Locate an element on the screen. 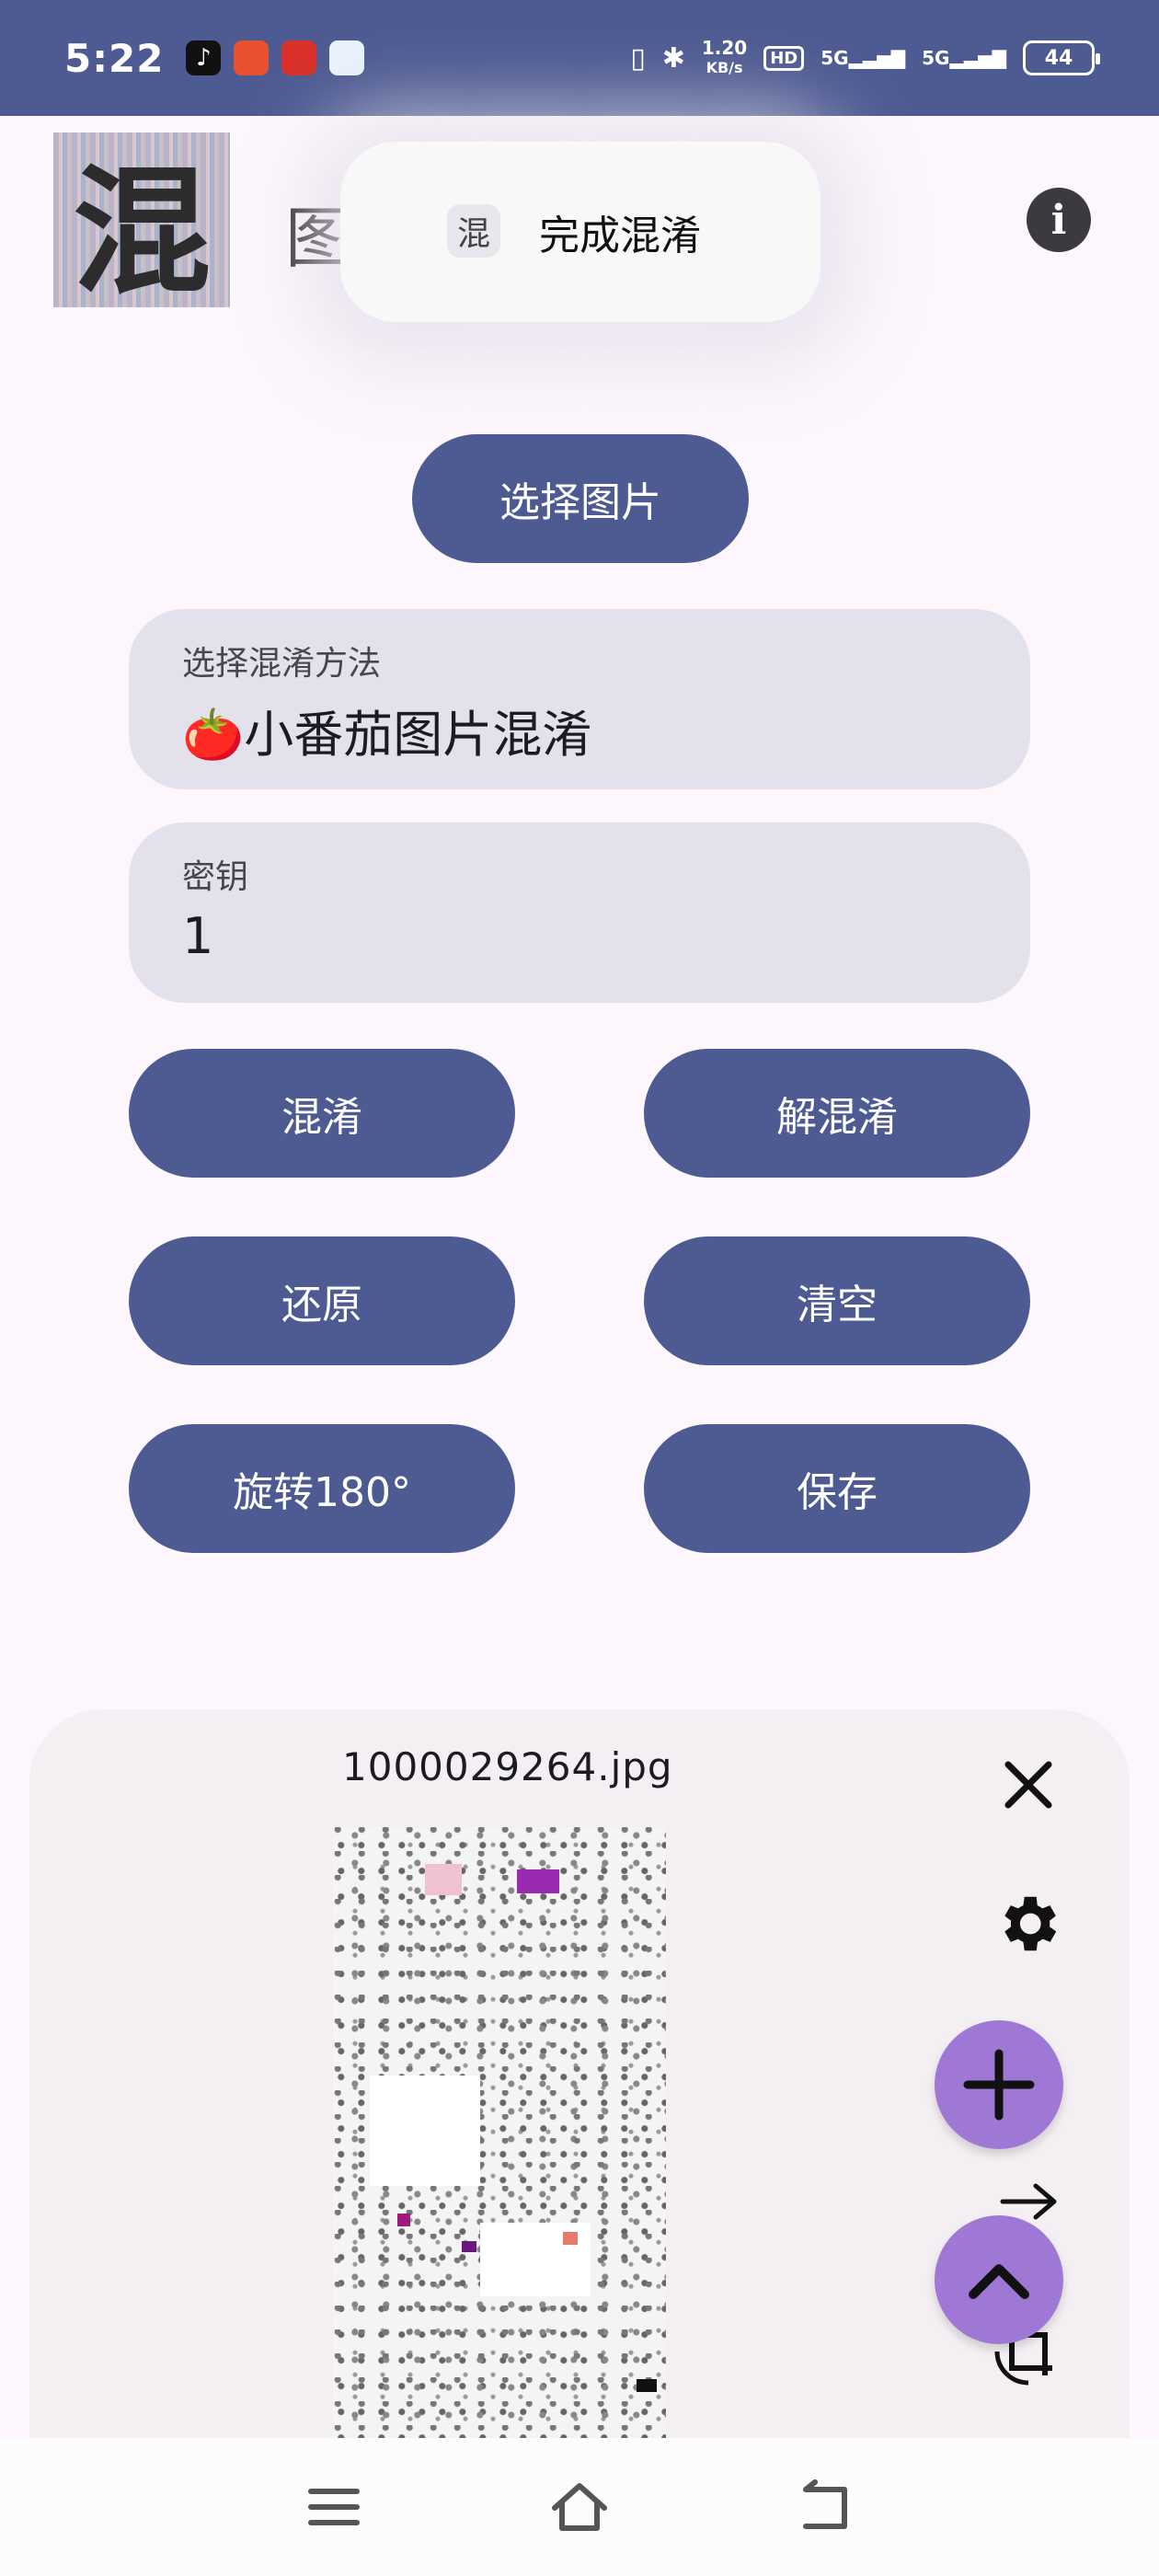 This screenshot has width=1159, height=2576. method-select-label: 选择混淆方法 is located at coordinates (282, 664).